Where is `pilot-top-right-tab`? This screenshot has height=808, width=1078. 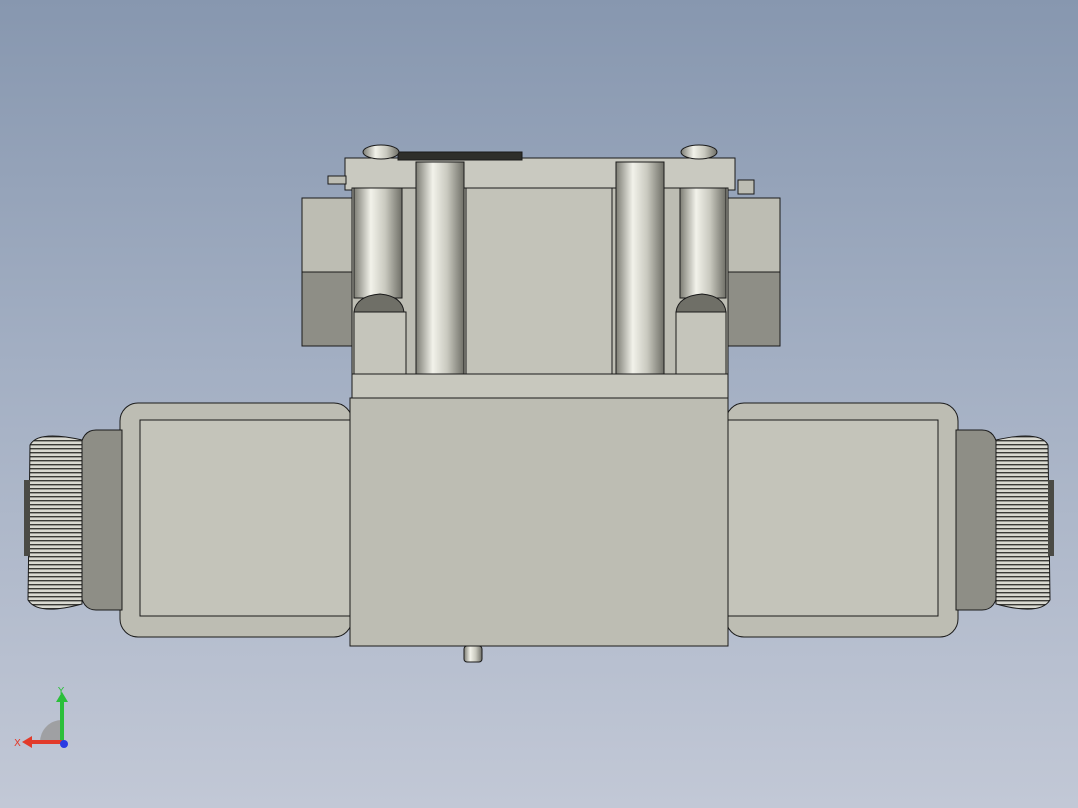
pilot-top-right-tab is located at coordinates (746, 187).